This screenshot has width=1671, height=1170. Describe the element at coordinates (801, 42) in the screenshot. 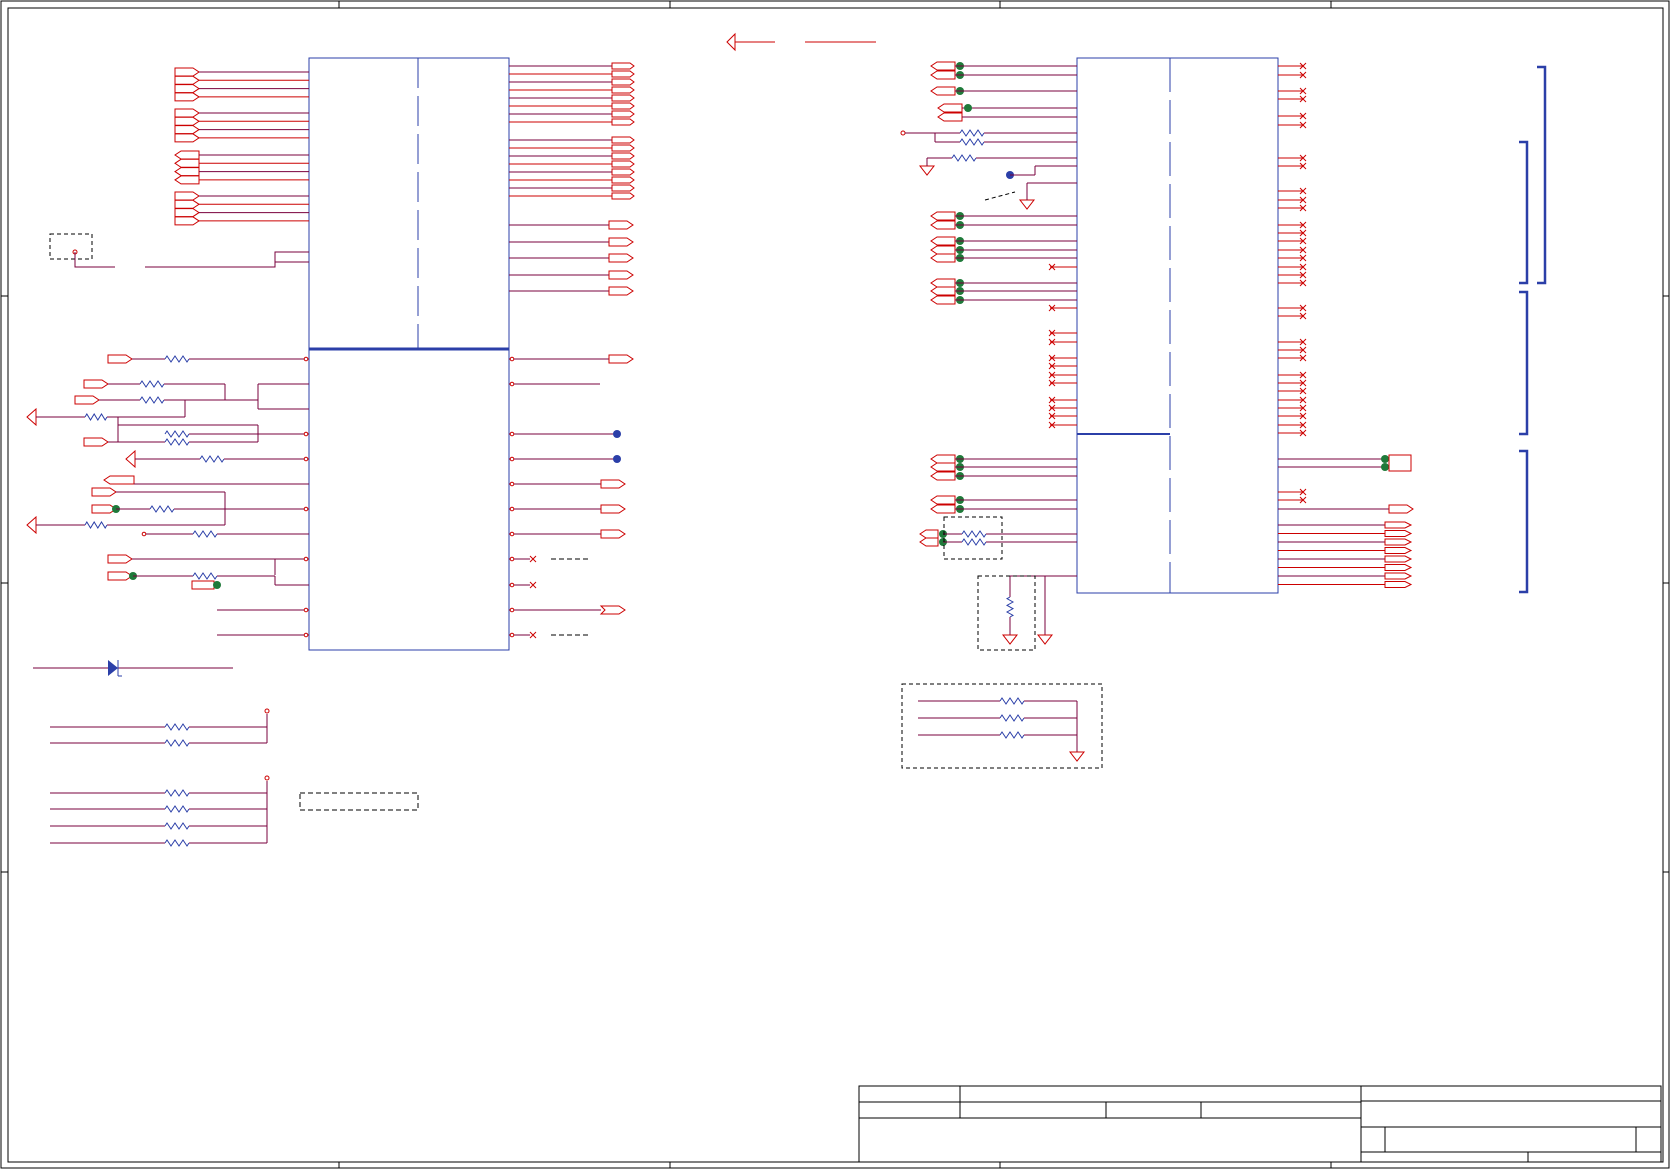

I see `top-center-resistor-line` at that location.